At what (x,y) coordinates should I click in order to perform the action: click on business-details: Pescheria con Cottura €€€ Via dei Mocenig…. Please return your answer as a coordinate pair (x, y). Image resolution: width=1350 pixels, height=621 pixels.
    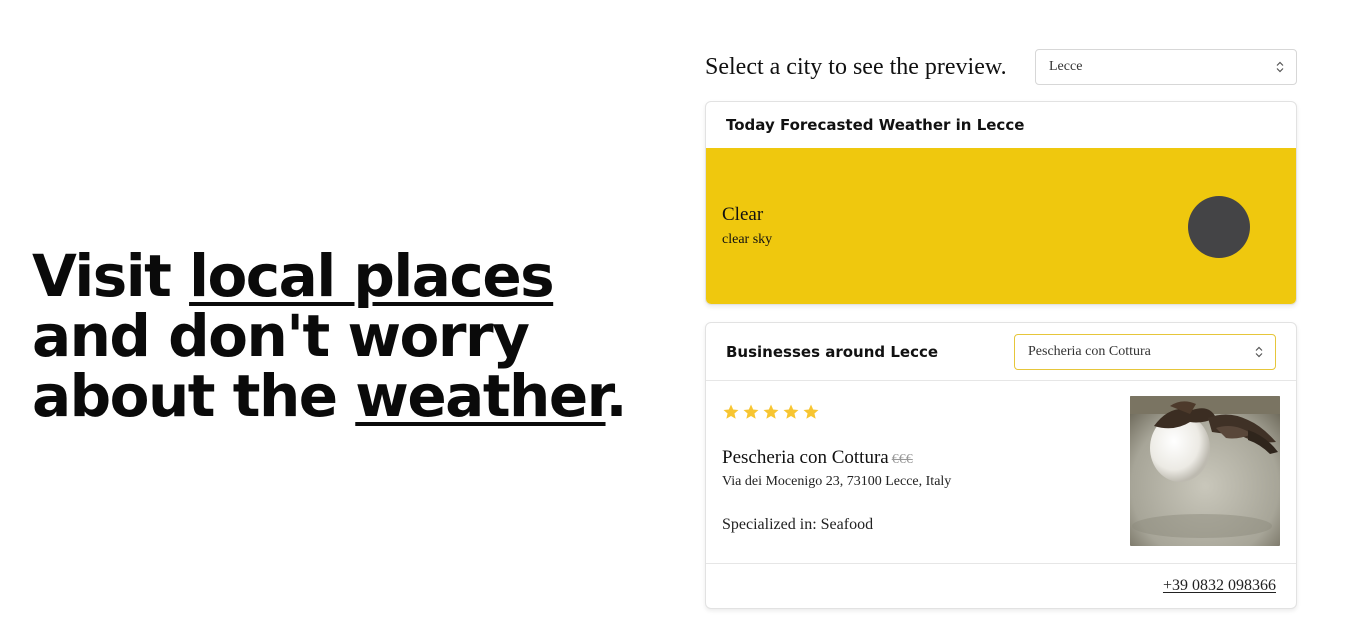
    Looking at the image, I should click on (1001, 472).